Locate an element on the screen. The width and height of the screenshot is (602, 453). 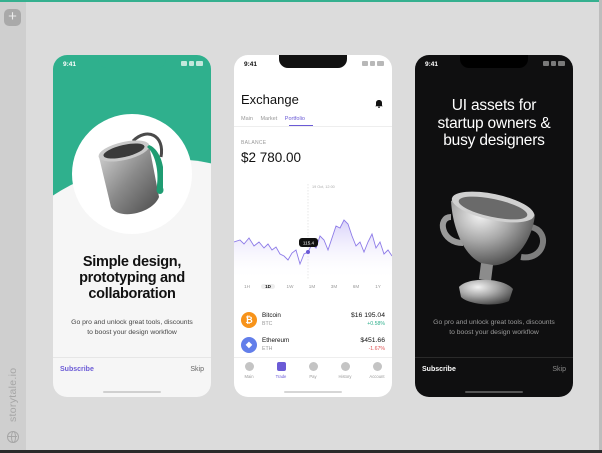
bell-icon is located at coordinates (379, 101).